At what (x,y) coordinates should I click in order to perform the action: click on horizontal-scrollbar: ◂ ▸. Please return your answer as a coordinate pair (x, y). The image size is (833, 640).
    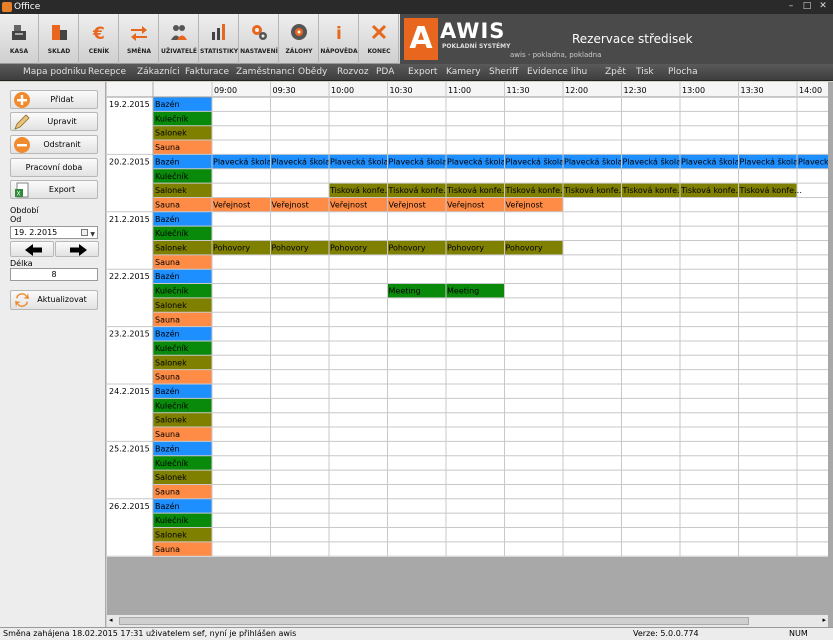
    Looking at the image, I should click on (467, 620).